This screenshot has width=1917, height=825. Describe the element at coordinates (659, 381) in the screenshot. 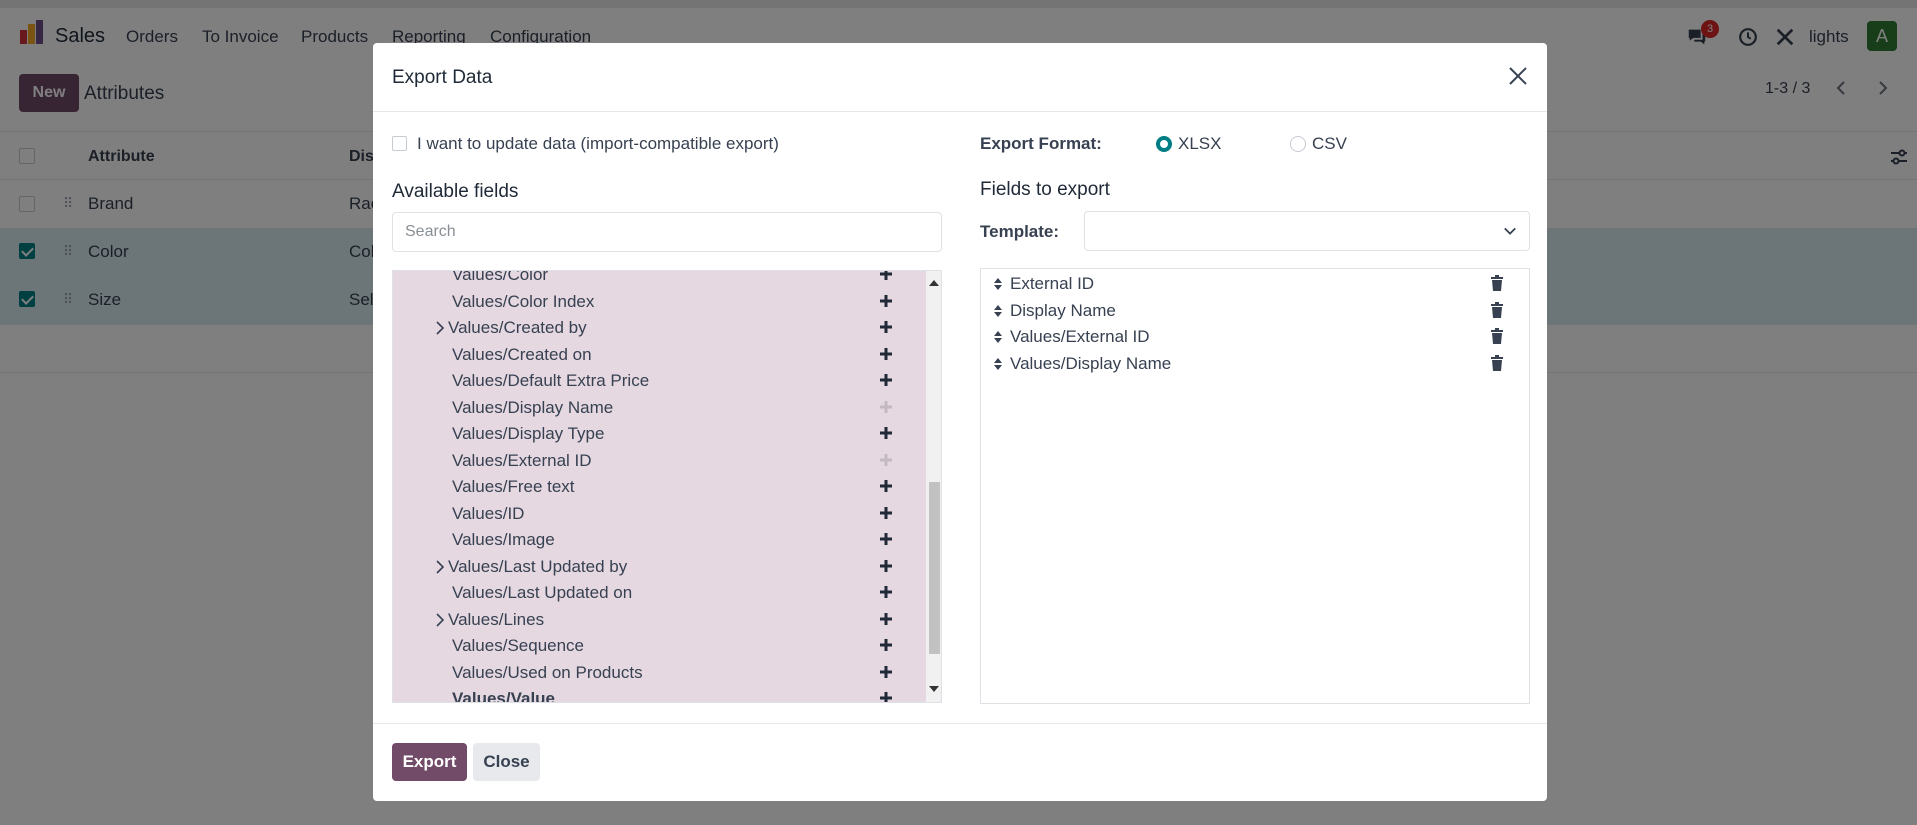

I see `field-row: Values/Default Extra Price` at that location.